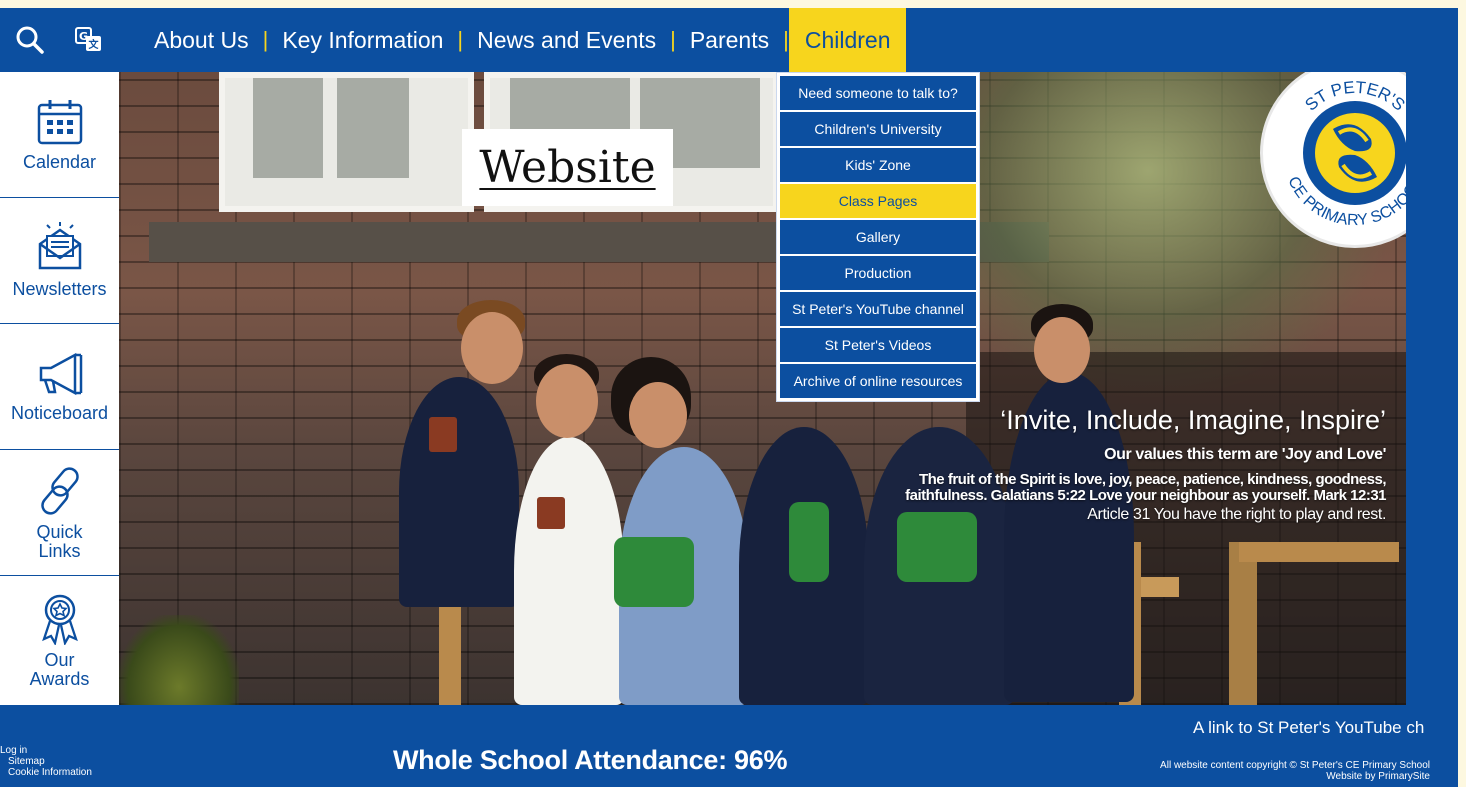 This screenshot has height=787, width=1466. I want to click on hero-values: Our values this term are 'Joy and Love', so click(1245, 454).